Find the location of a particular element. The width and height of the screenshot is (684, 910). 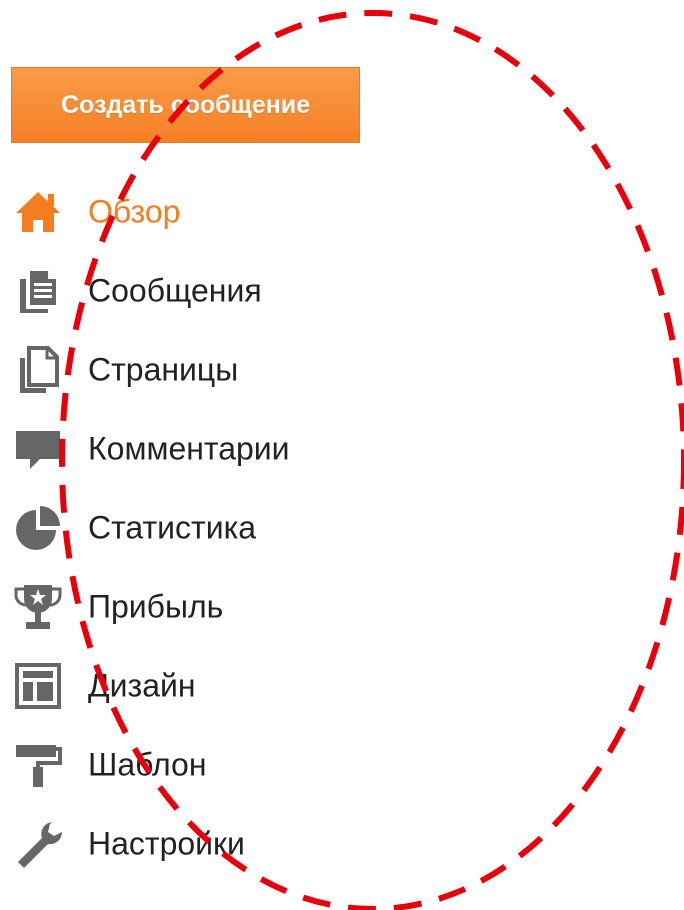

create-post-button: Создать сообщение is located at coordinates (185, 105).